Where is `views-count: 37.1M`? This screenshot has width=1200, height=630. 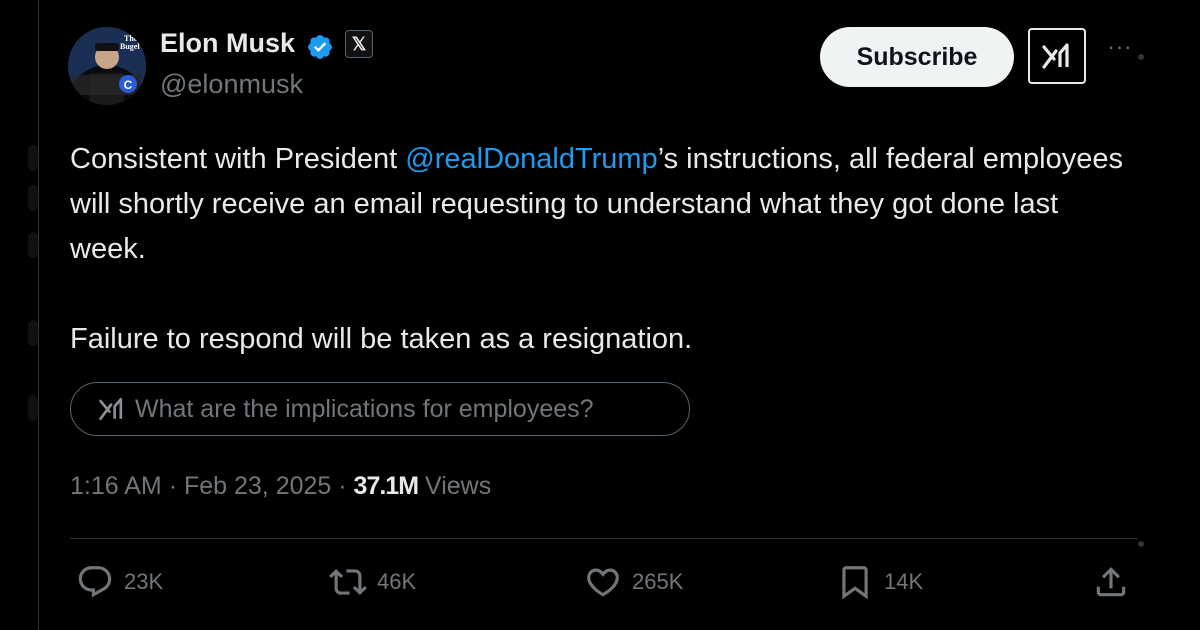
views-count: 37.1M is located at coordinates (386, 486).